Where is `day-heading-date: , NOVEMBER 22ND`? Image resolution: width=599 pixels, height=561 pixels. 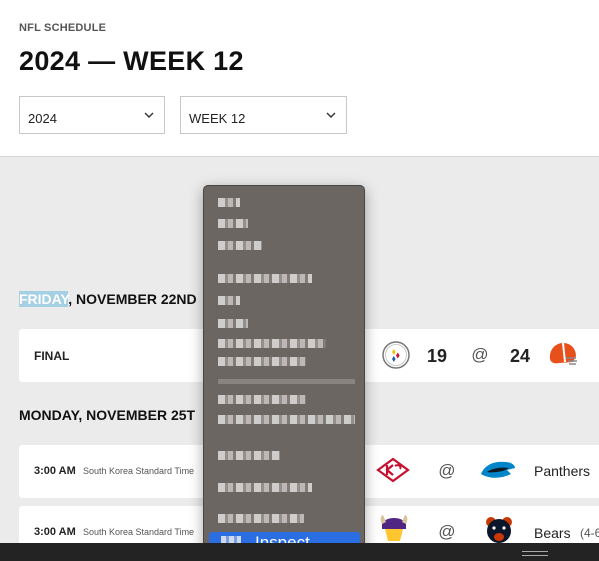 day-heading-date: , NOVEMBER 22ND is located at coordinates (132, 299).